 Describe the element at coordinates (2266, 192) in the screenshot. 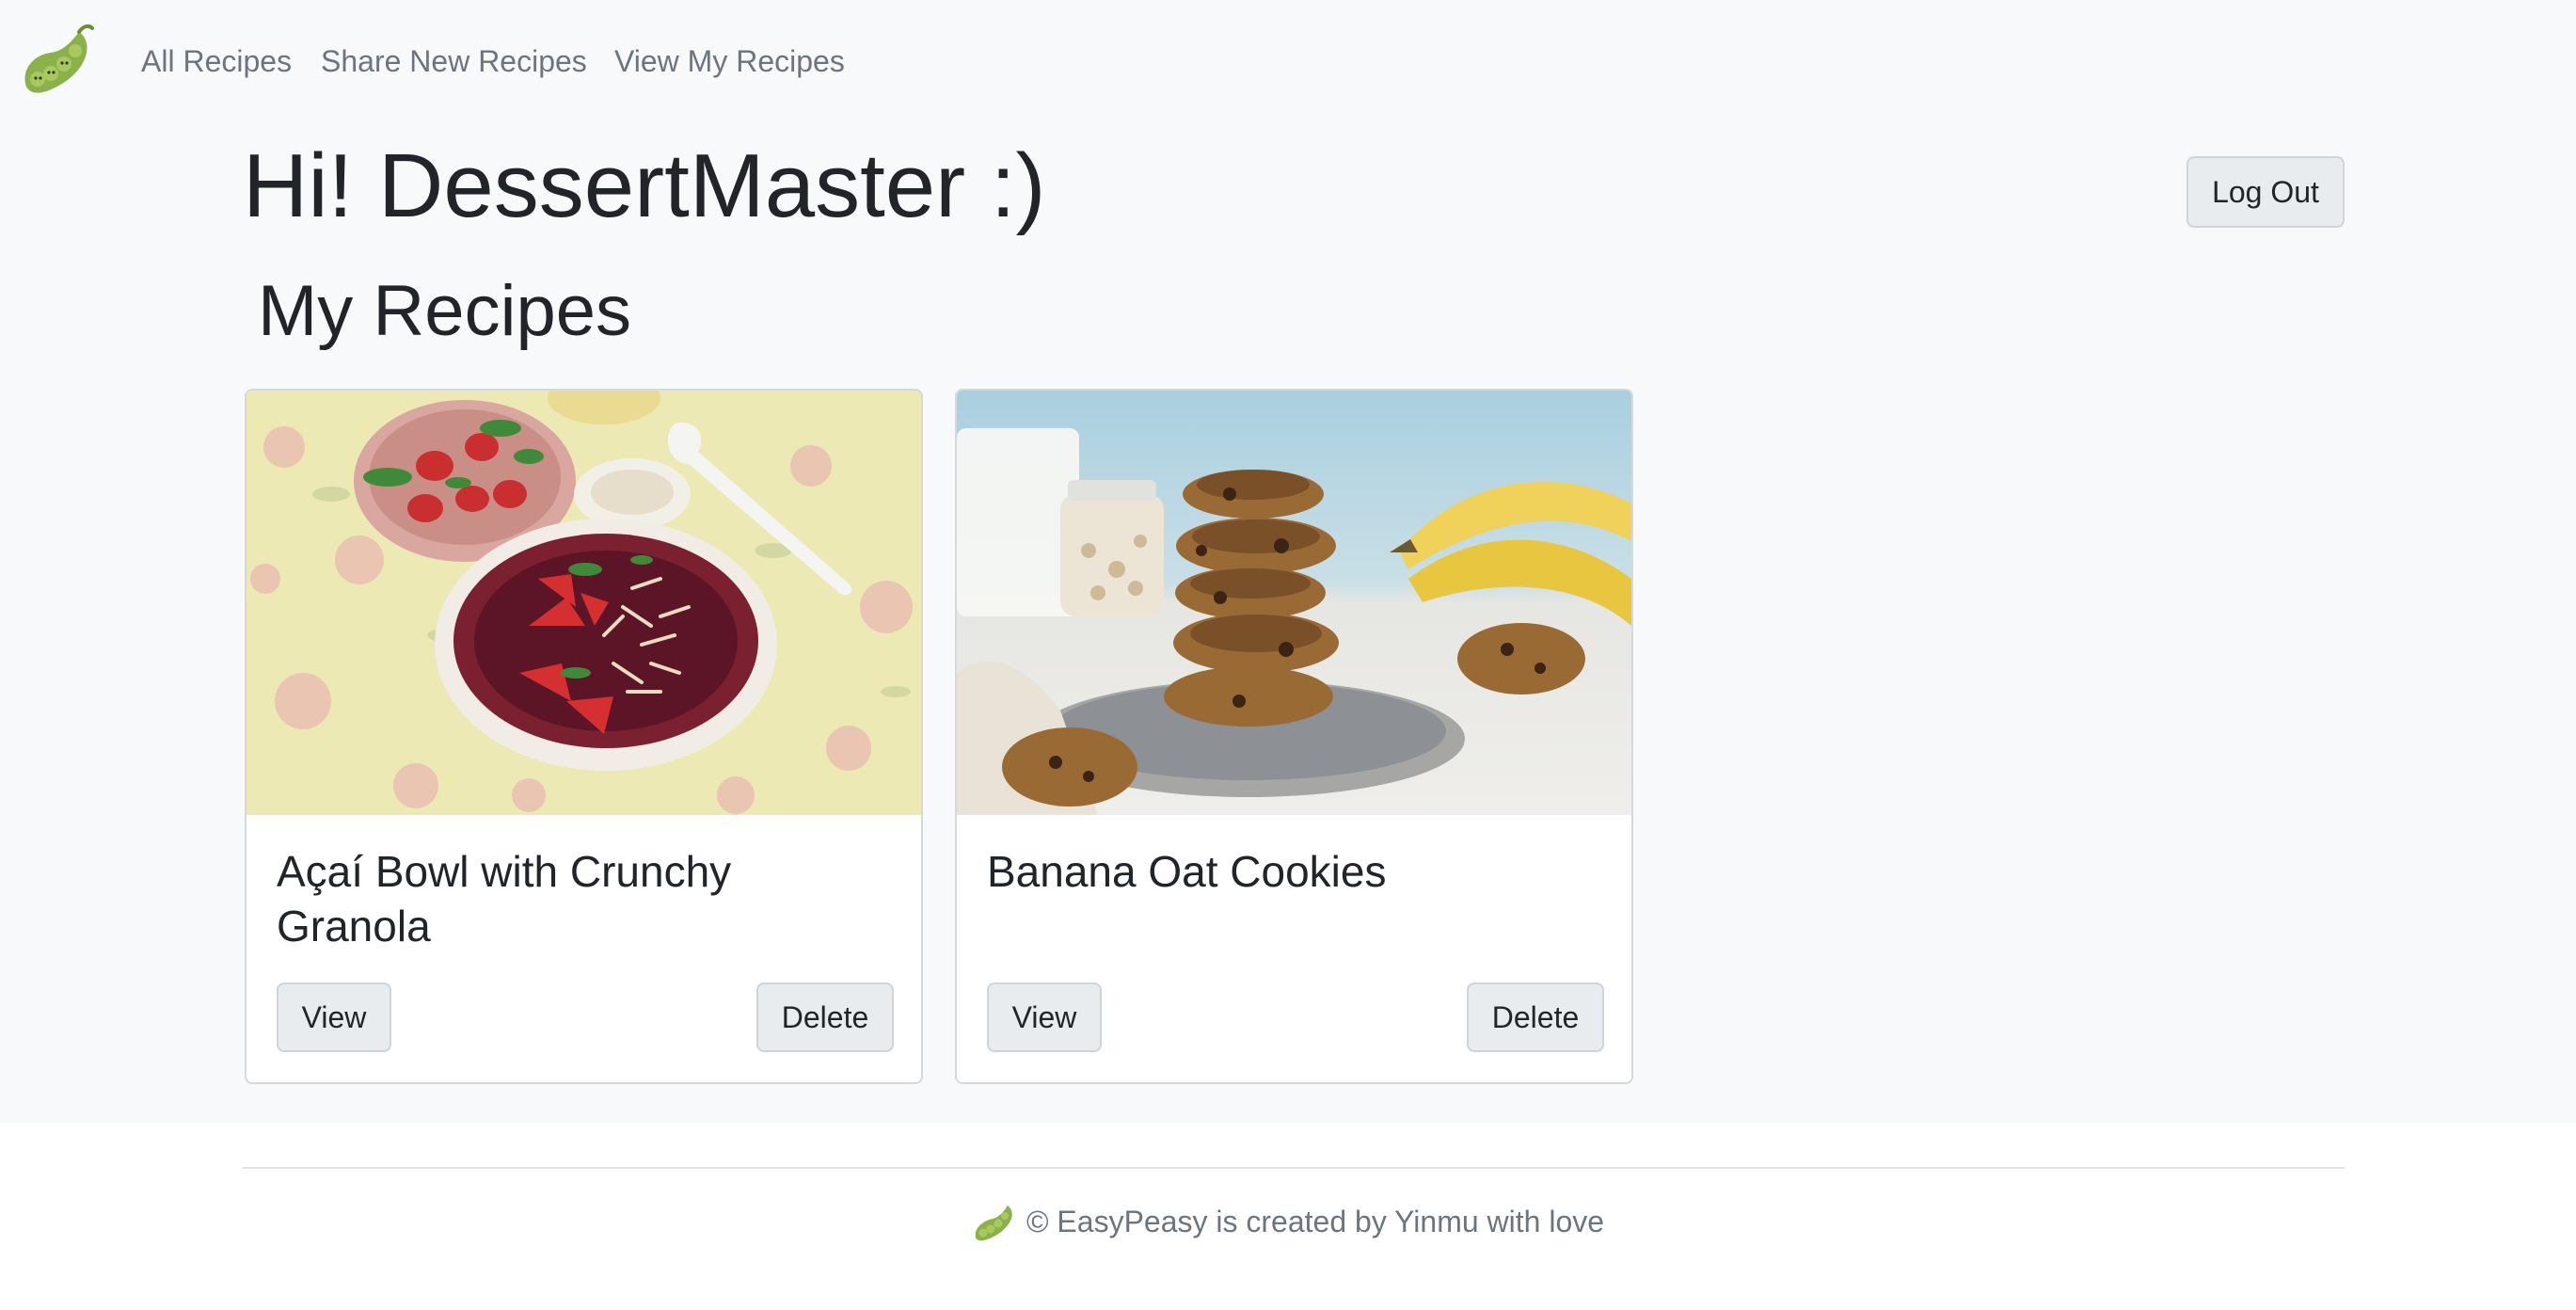

I see `log-out-button: Log Out` at that location.